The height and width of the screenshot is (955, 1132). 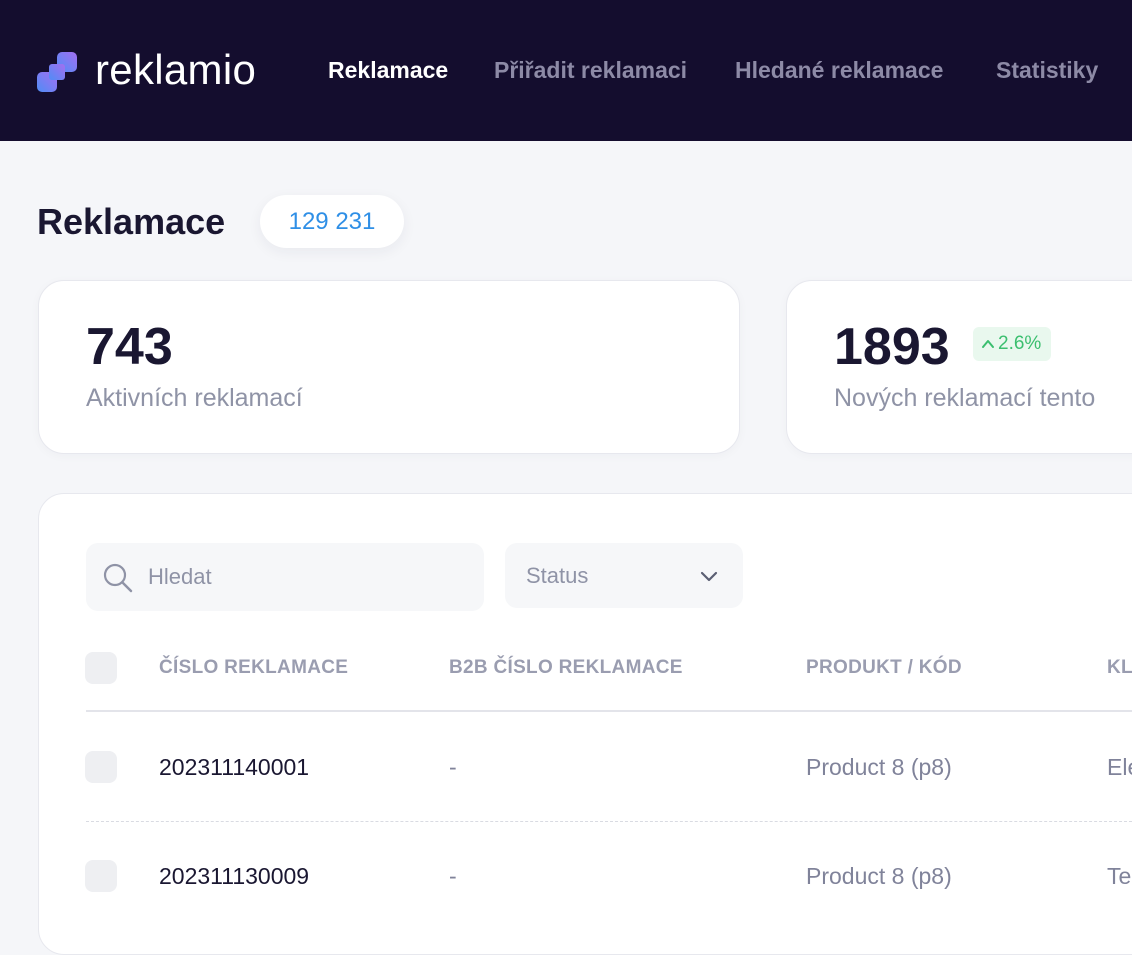 I want to click on chevron-down-icon, so click(x=709, y=576).